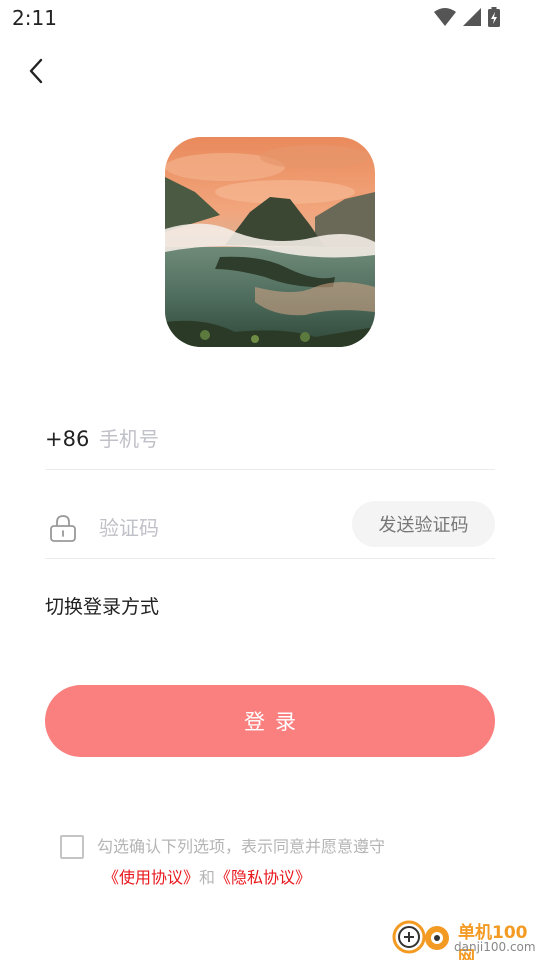  Describe the element at coordinates (34, 18) in the screenshot. I see `status-time: 2:11` at that location.